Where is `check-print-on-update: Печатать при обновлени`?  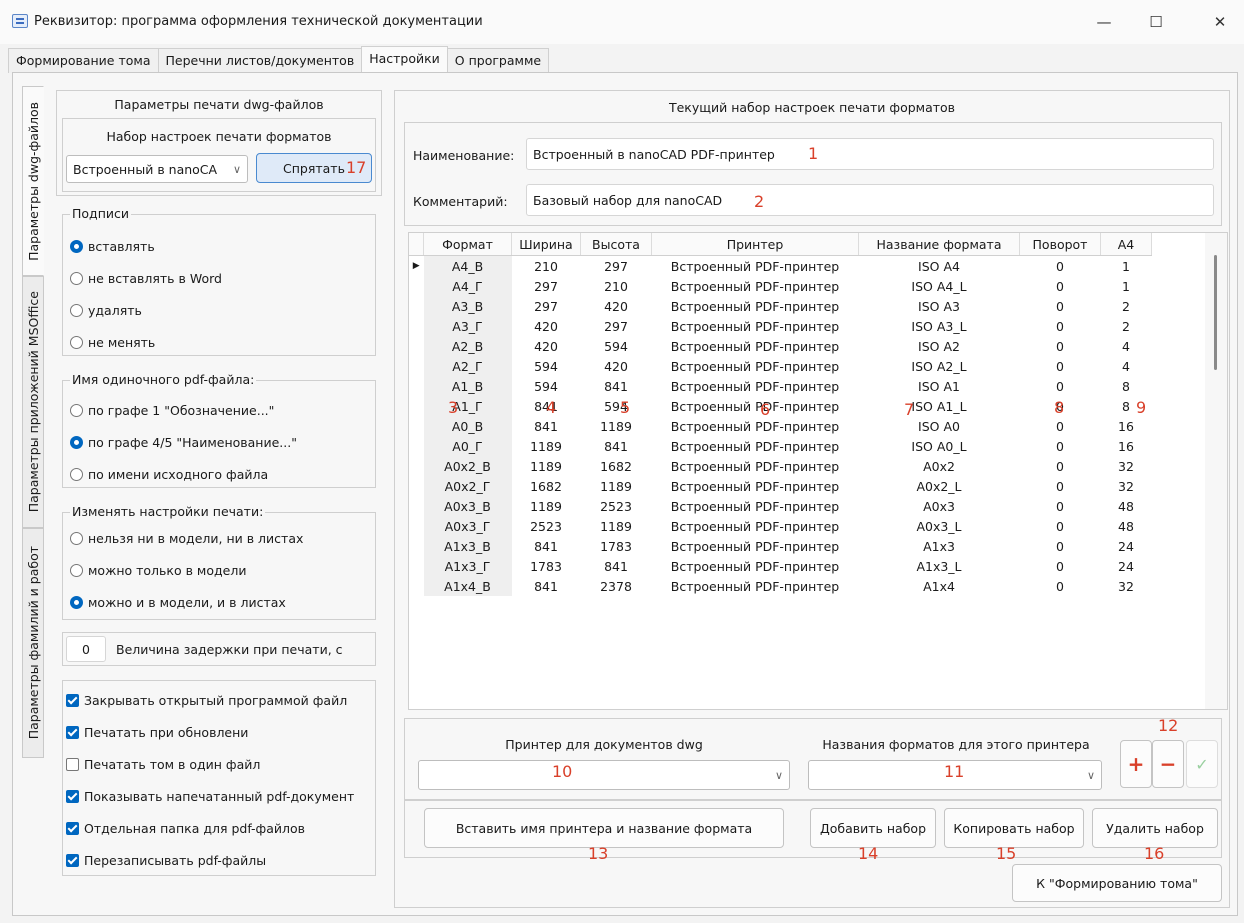
check-print-on-update: Печатать при обновлени is located at coordinates (210, 732).